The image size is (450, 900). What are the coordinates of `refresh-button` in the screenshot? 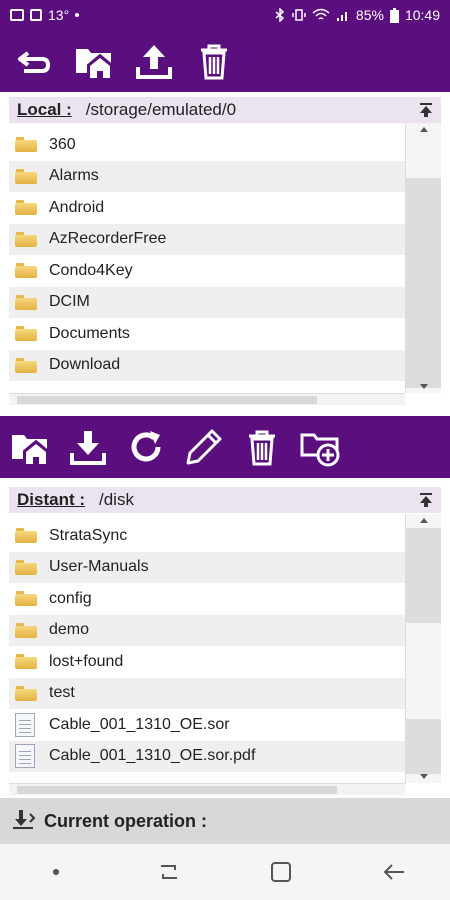 It's located at (146, 447).